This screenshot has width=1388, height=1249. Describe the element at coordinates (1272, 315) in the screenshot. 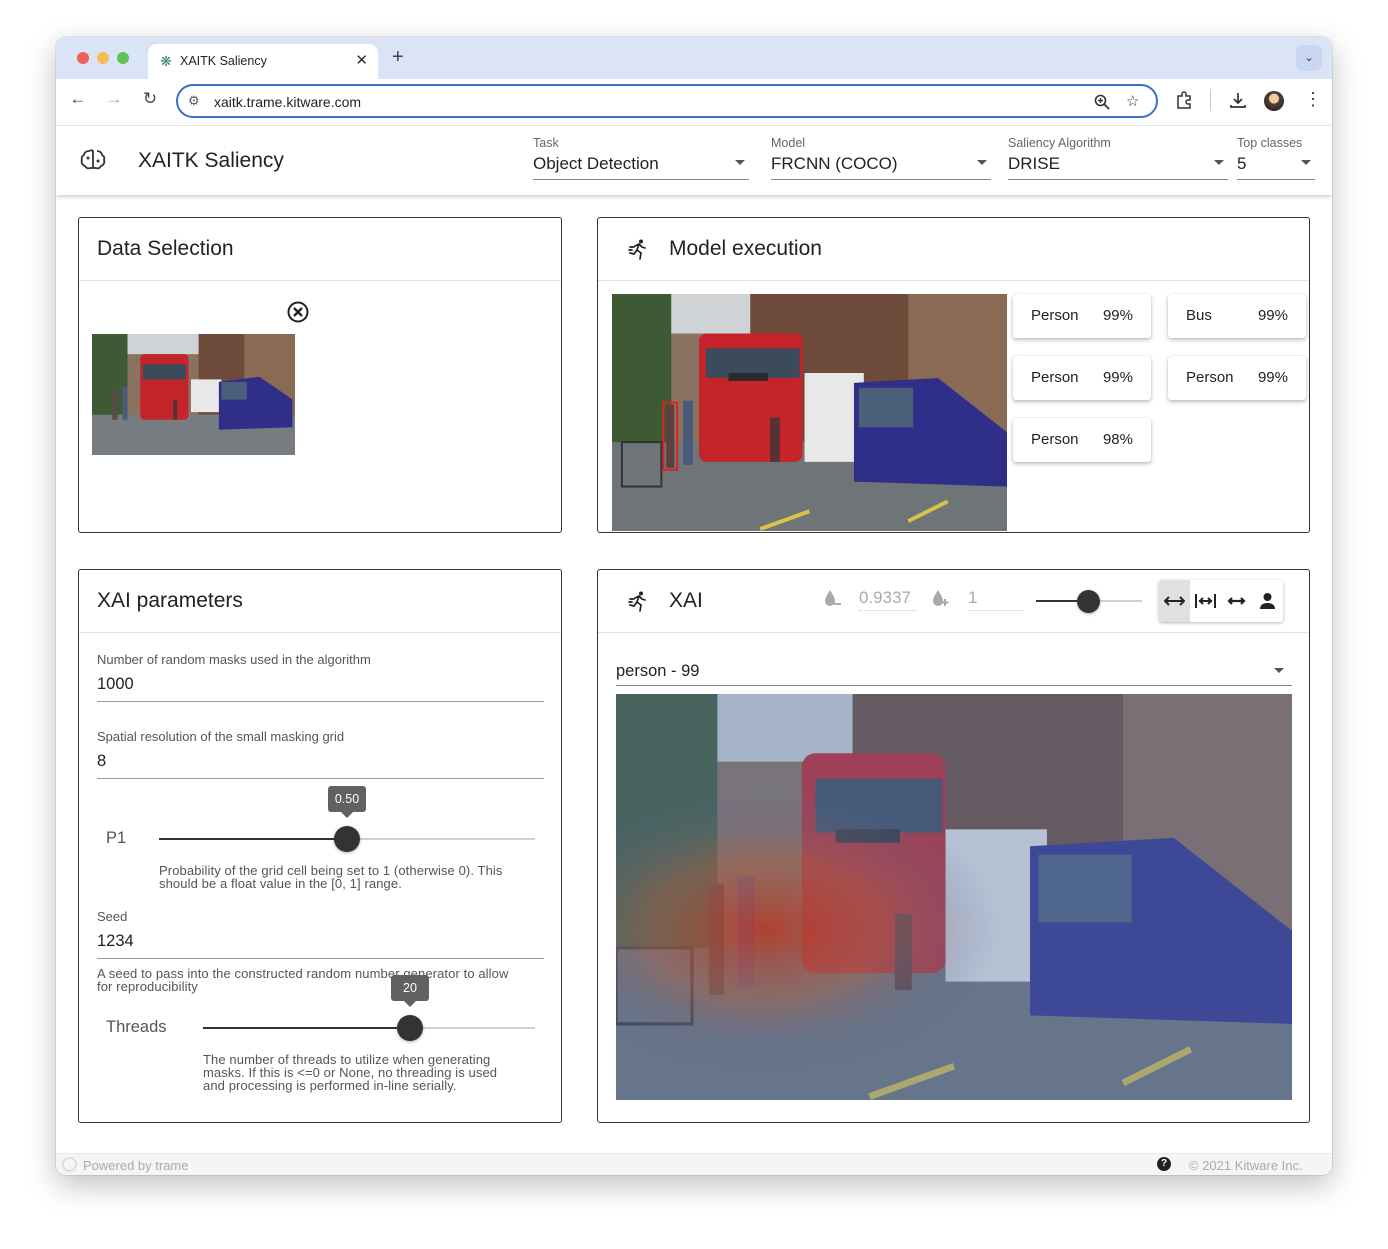

I see `detection-score: 99%` at that location.